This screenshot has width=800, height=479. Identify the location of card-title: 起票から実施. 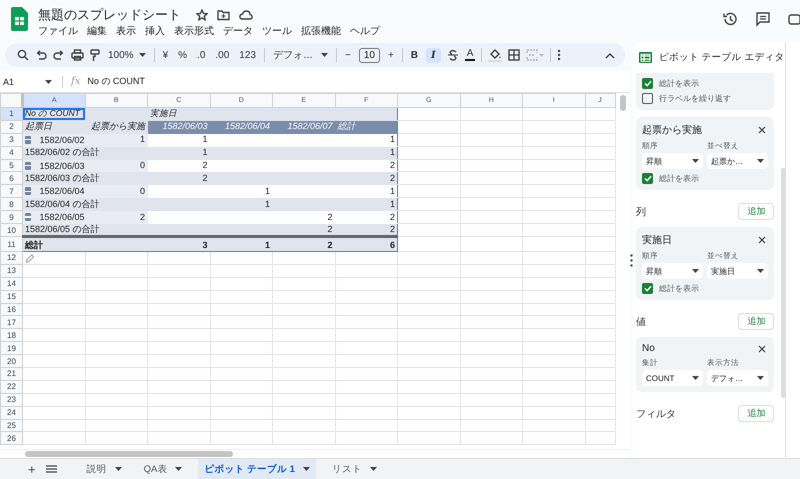
(672, 130).